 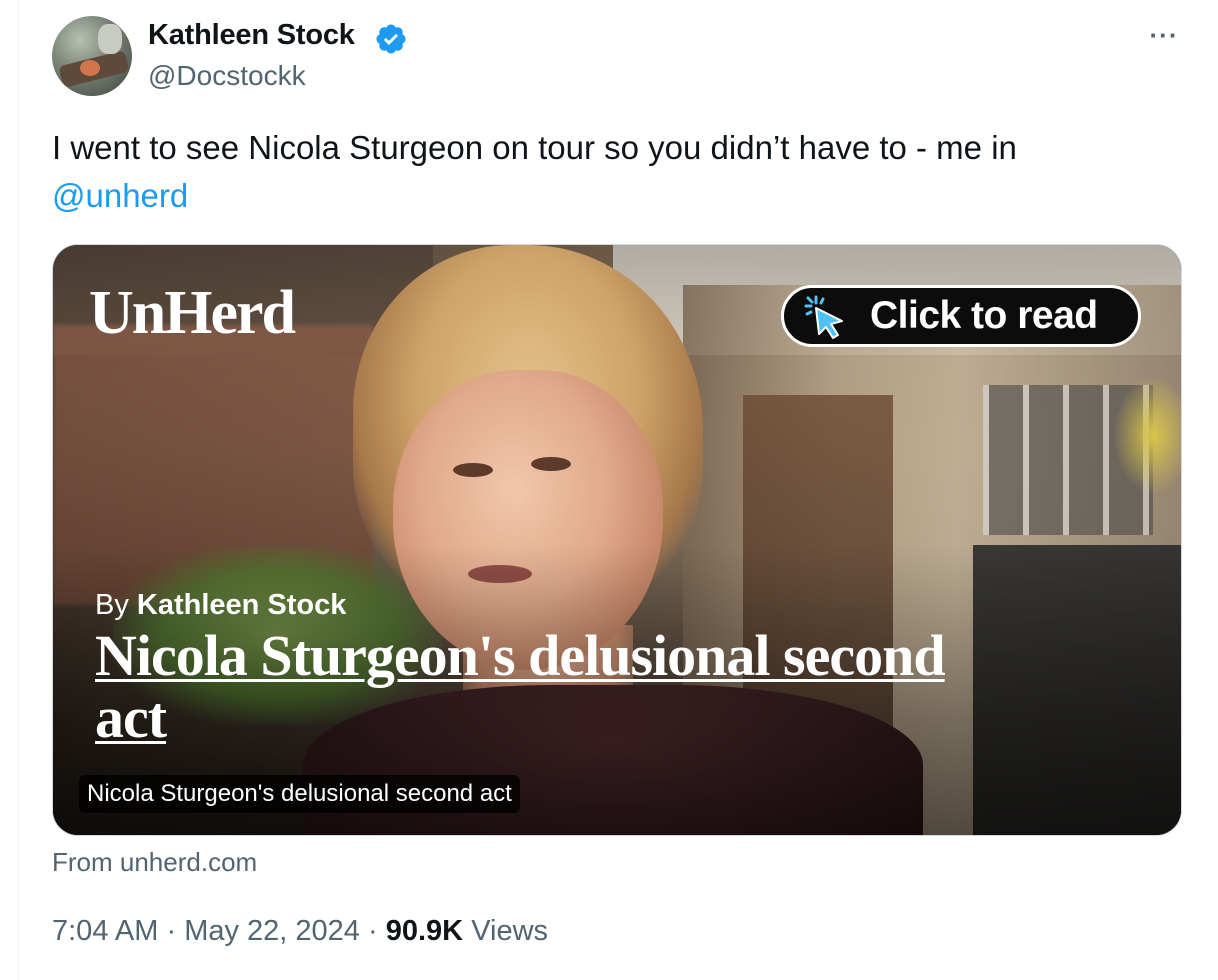 I want to click on card-image-detail, so click(x=1147, y=435).